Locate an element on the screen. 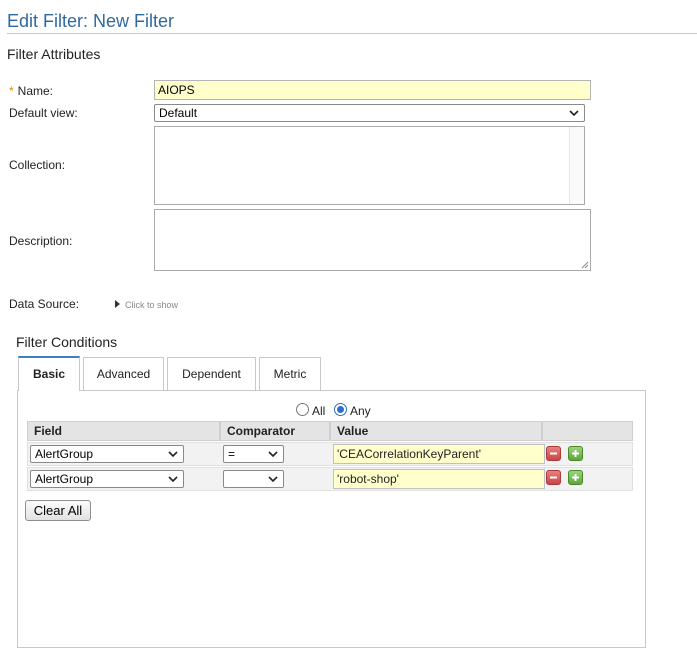 This screenshot has width=697, height=668. match-any-label: Any is located at coordinates (360, 411).